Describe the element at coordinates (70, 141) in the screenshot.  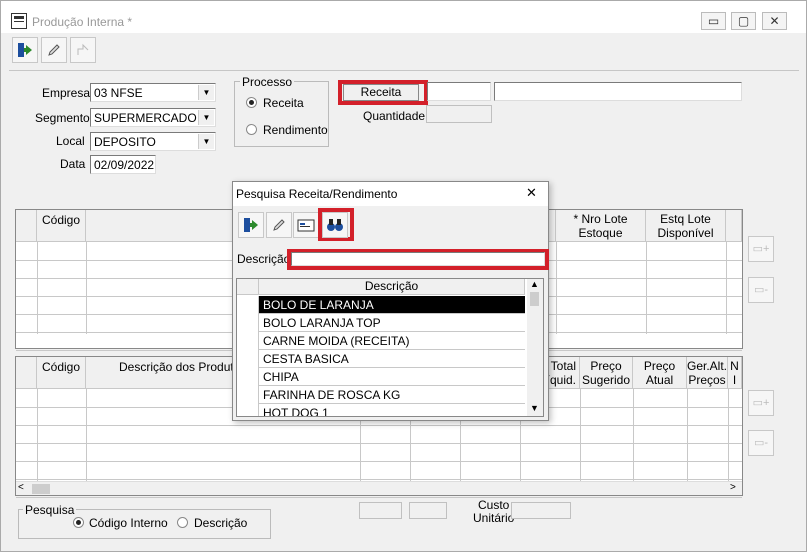
I see `local-label: Local` at that location.